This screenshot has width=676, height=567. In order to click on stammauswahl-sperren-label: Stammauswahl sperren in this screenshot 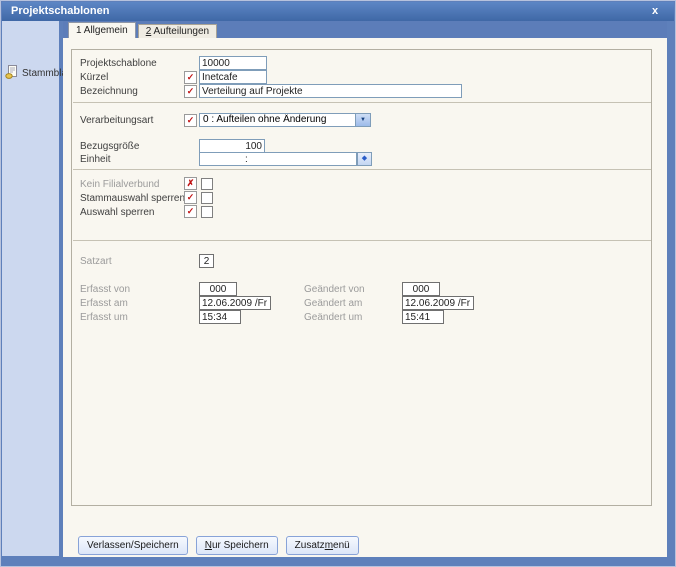, I will do `click(133, 198)`.